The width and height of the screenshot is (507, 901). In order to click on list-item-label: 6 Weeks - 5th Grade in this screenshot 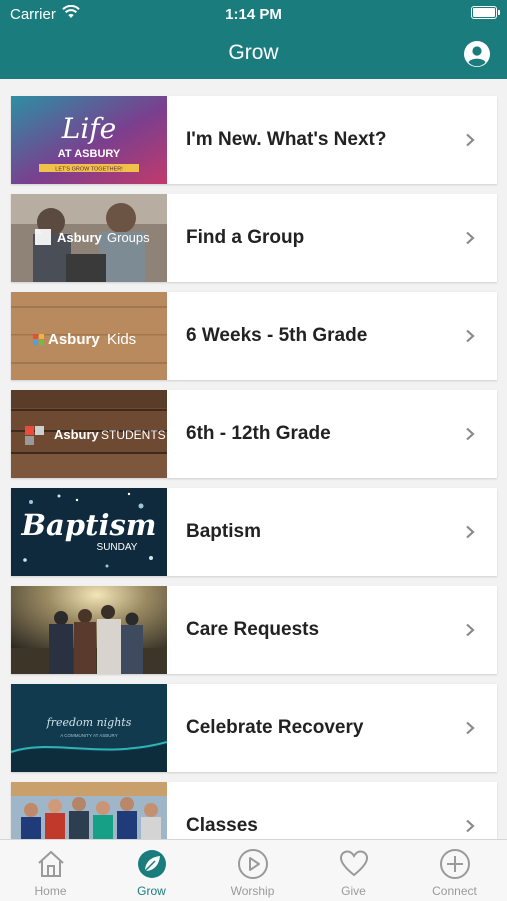, I will do `click(277, 335)`.